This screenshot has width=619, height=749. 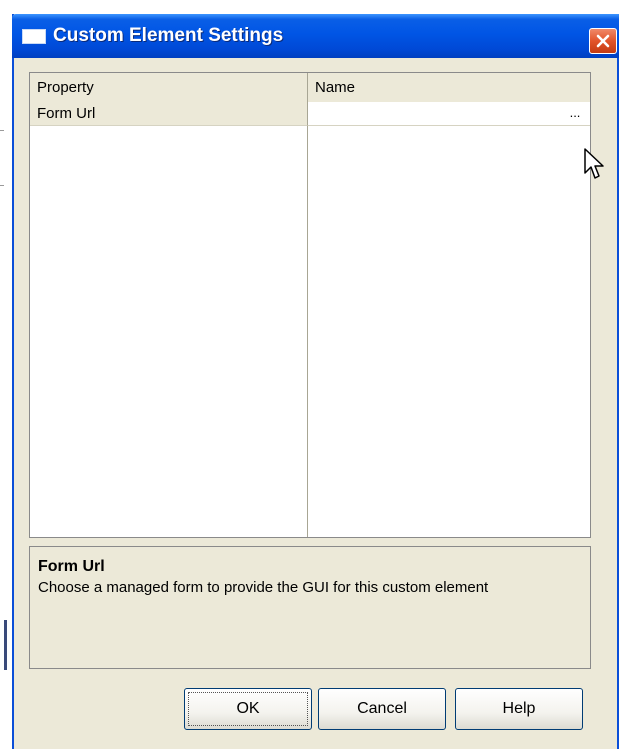 What do you see at coordinates (169, 87) in the screenshot?
I see `column-header-property: Property` at bounding box center [169, 87].